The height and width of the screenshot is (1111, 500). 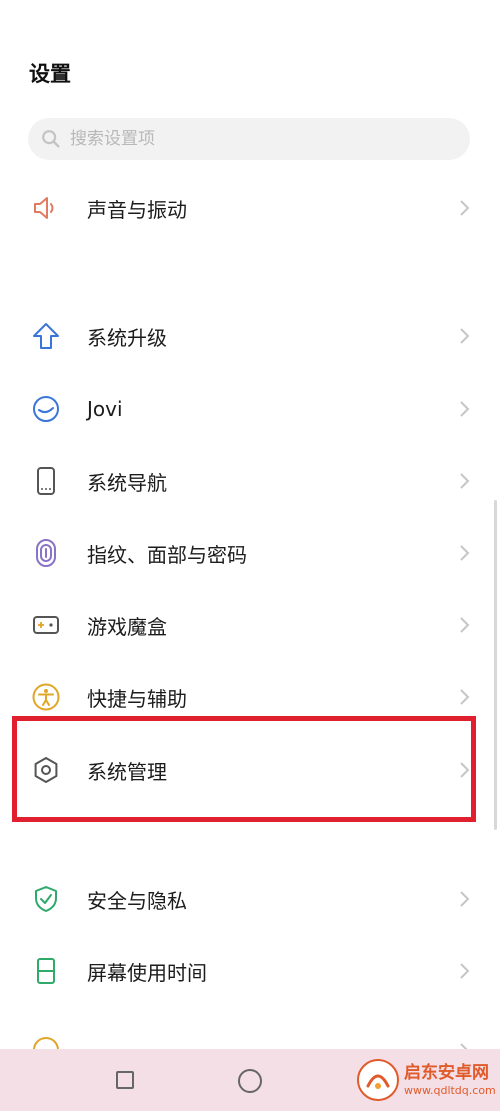 I want to click on search-bar, so click(x=249, y=139).